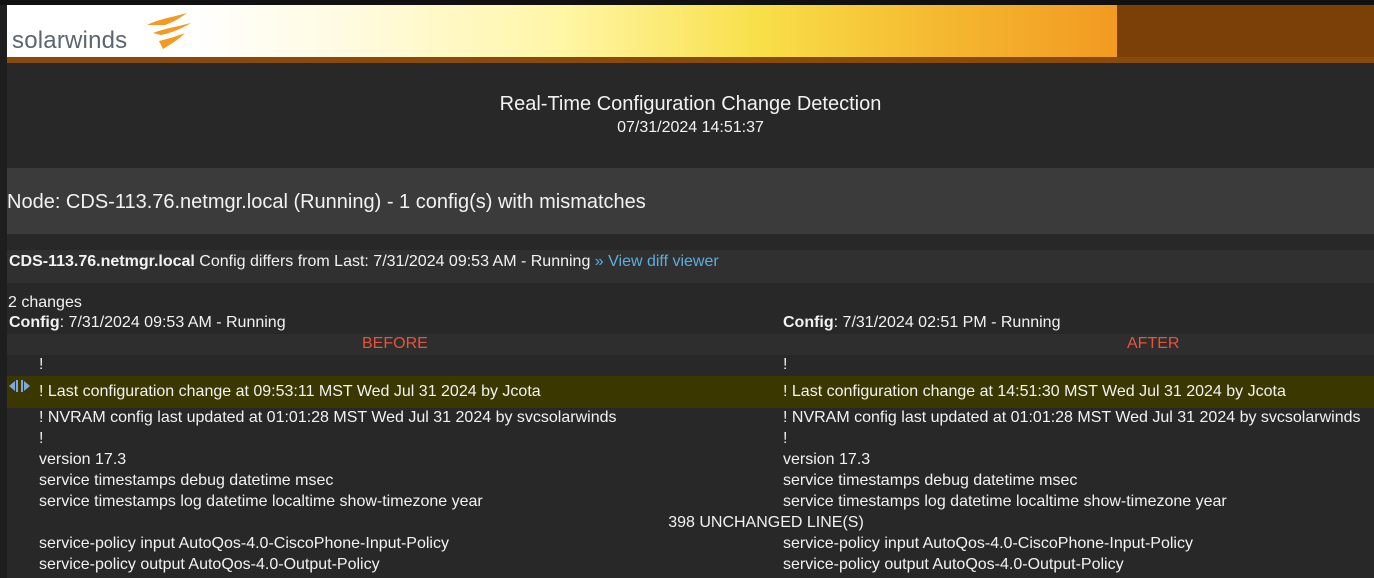  Describe the element at coordinates (1153, 343) in the screenshot. I see `after-column-header: AFTER` at that location.